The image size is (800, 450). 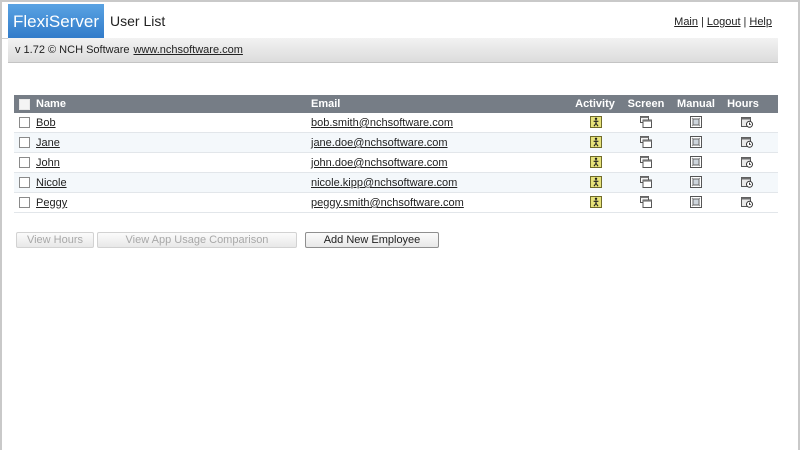 What do you see at coordinates (382, 123) in the screenshot?
I see `employee-email-link: bob.smith@nchsoftware.com` at bounding box center [382, 123].